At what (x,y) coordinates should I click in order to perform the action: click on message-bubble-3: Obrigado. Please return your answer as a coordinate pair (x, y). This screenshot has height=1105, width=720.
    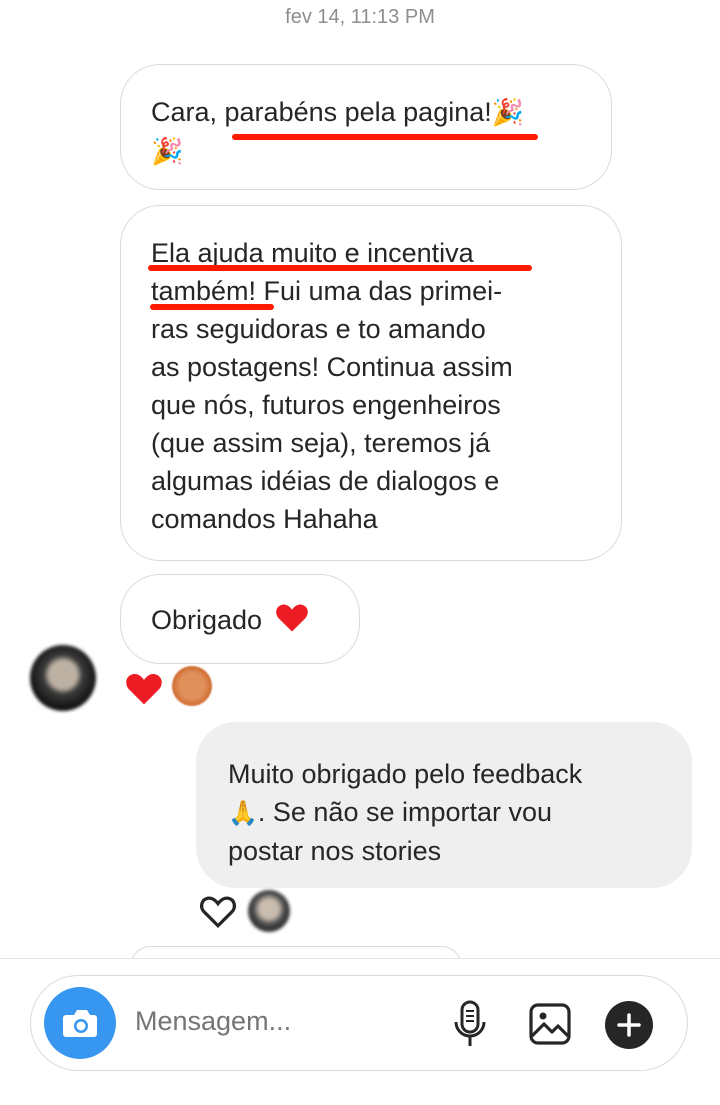
    Looking at the image, I should click on (240, 619).